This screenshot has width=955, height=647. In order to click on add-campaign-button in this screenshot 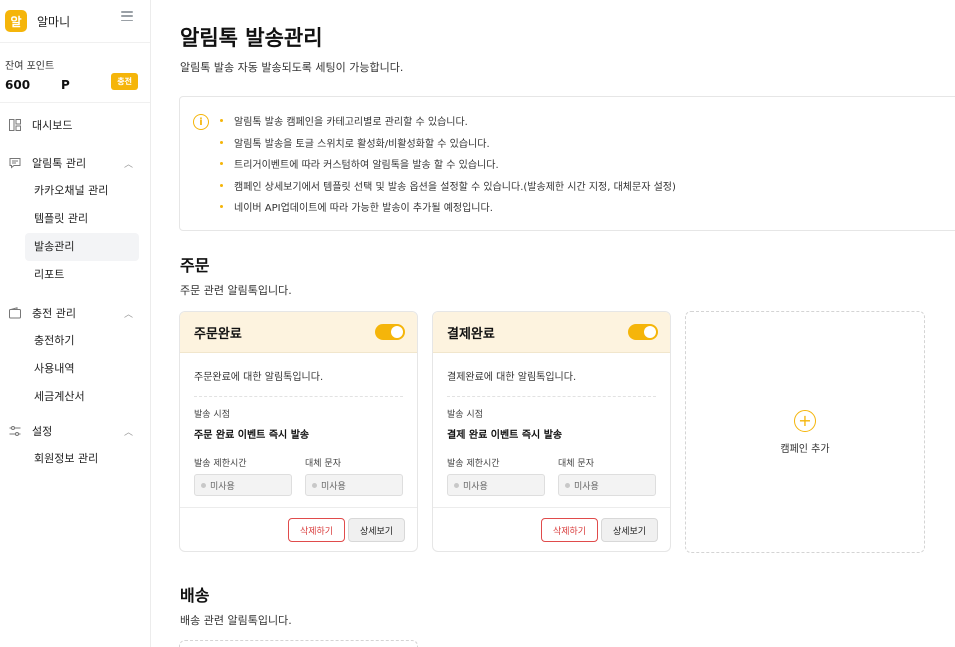, I will do `click(298, 643)`.